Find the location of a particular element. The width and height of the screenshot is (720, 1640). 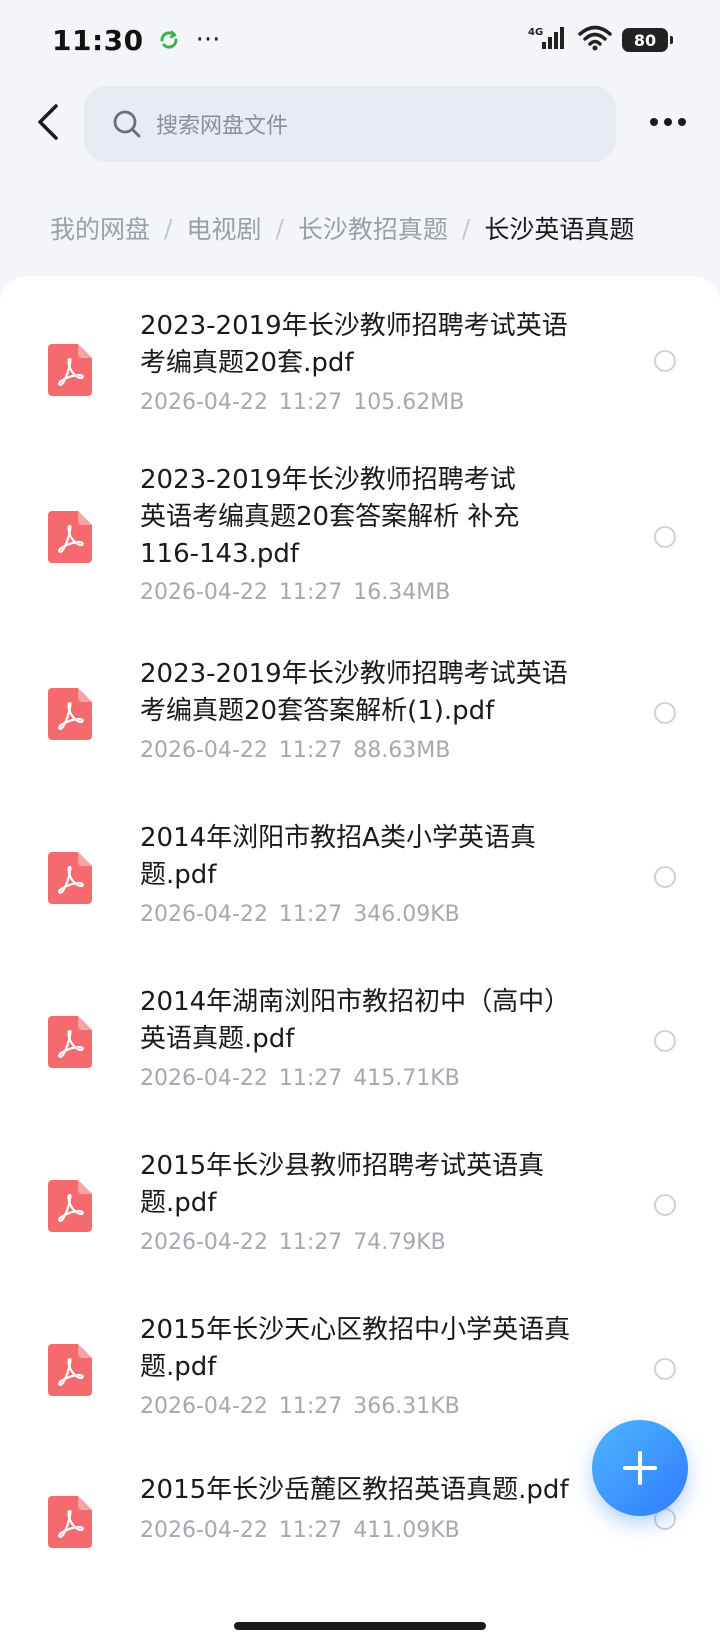

cellular-signal-icon: 4G is located at coordinates (548, 40).